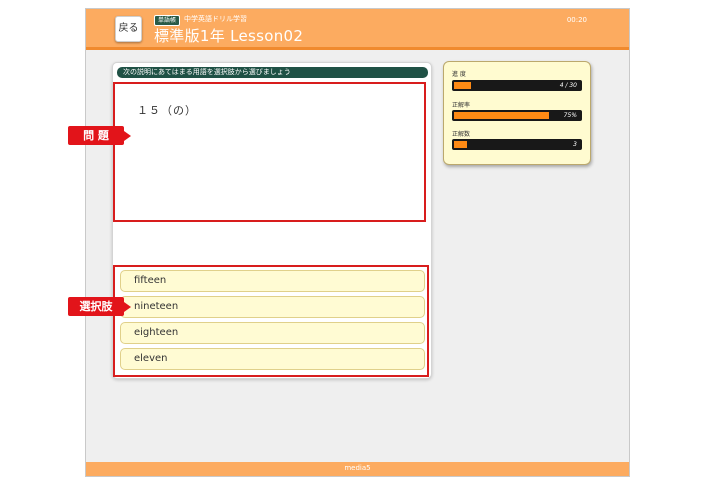  I want to click on stats-panel: 進 度 4 / 30 正解率 75% 正解数 3, so click(517, 113).